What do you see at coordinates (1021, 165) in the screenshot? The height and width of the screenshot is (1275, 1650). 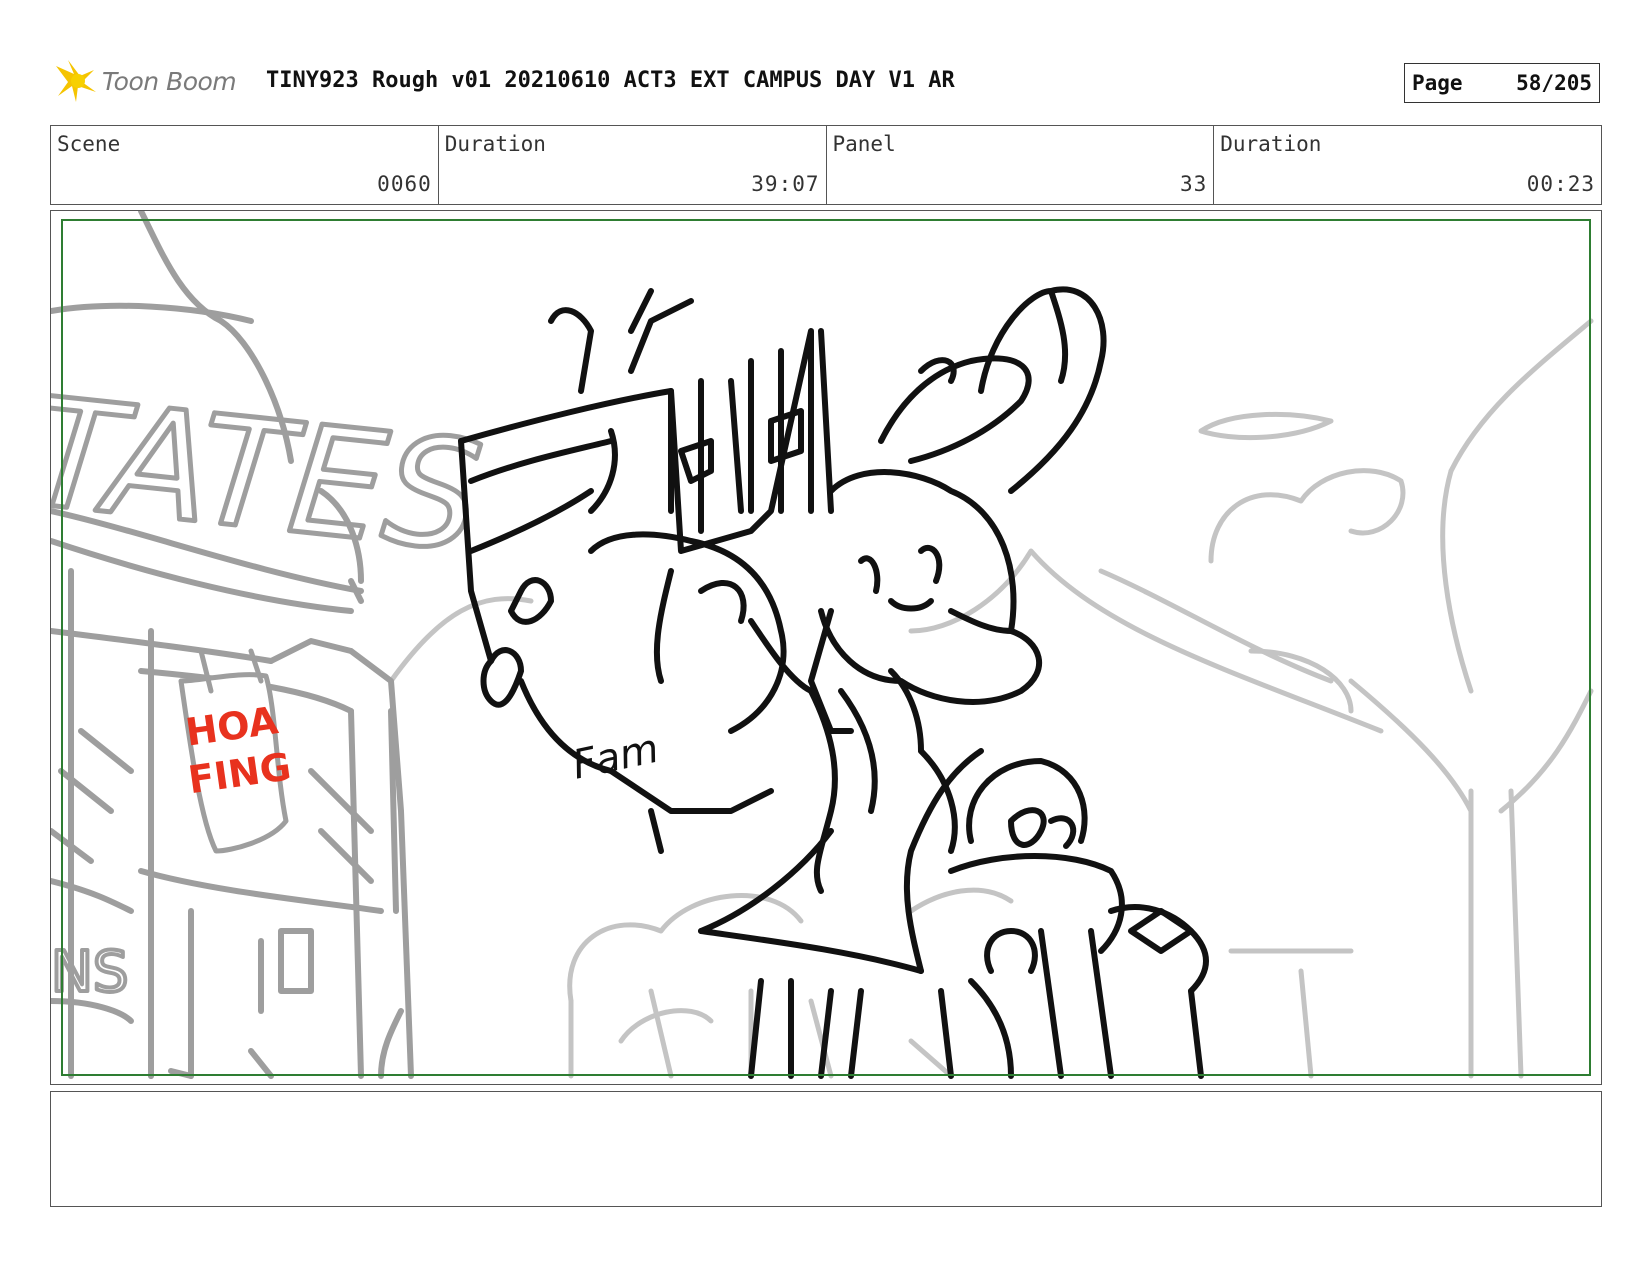 I see `panel-cell: Panel 33` at bounding box center [1021, 165].